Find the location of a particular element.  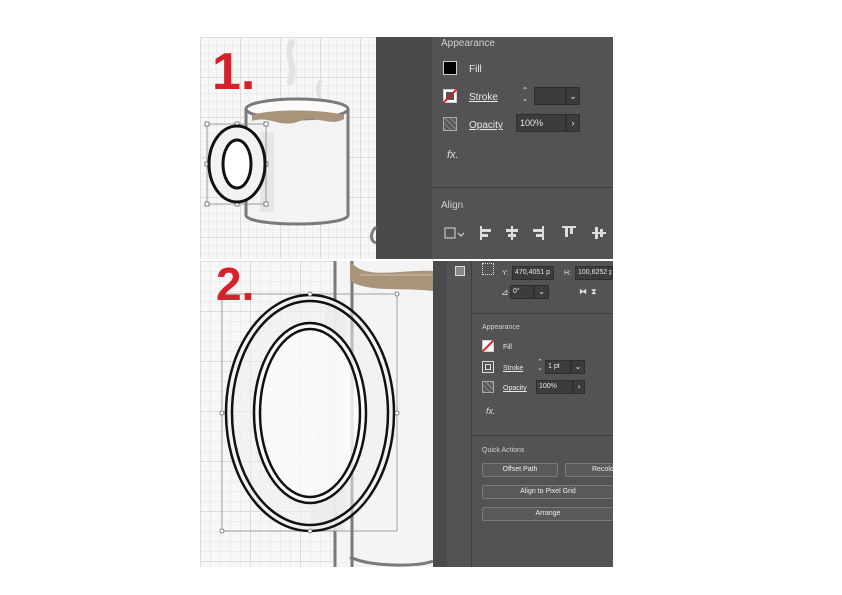

stroke-label-2: Stroke is located at coordinates (513, 368).